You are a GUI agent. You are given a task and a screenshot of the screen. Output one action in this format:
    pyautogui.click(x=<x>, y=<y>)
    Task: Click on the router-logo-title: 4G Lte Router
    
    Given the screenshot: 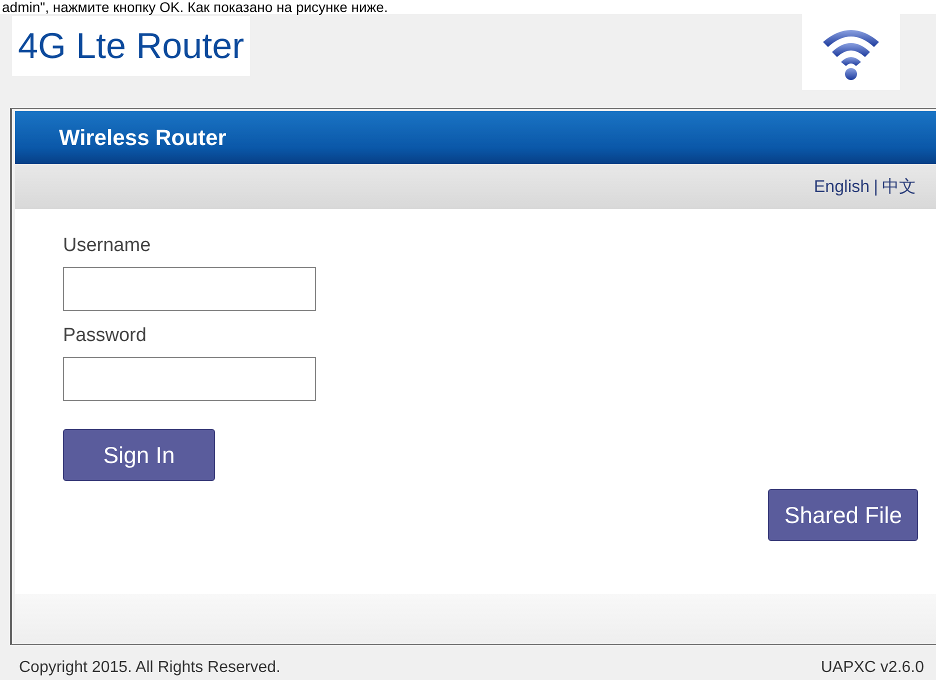 What is the action you would take?
    pyautogui.click(x=131, y=46)
    